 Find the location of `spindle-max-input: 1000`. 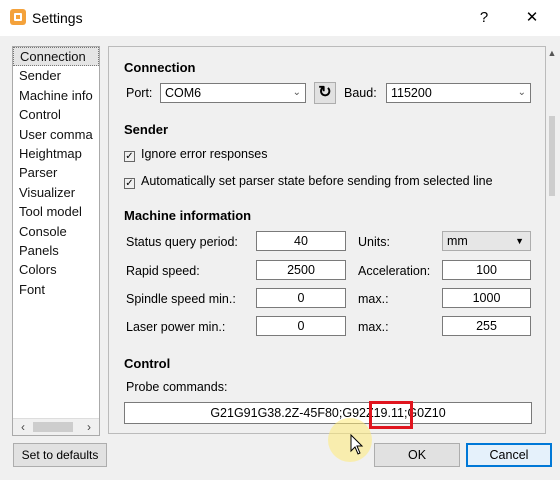

spindle-max-input: 1000 is located at coordinates (486, 298).